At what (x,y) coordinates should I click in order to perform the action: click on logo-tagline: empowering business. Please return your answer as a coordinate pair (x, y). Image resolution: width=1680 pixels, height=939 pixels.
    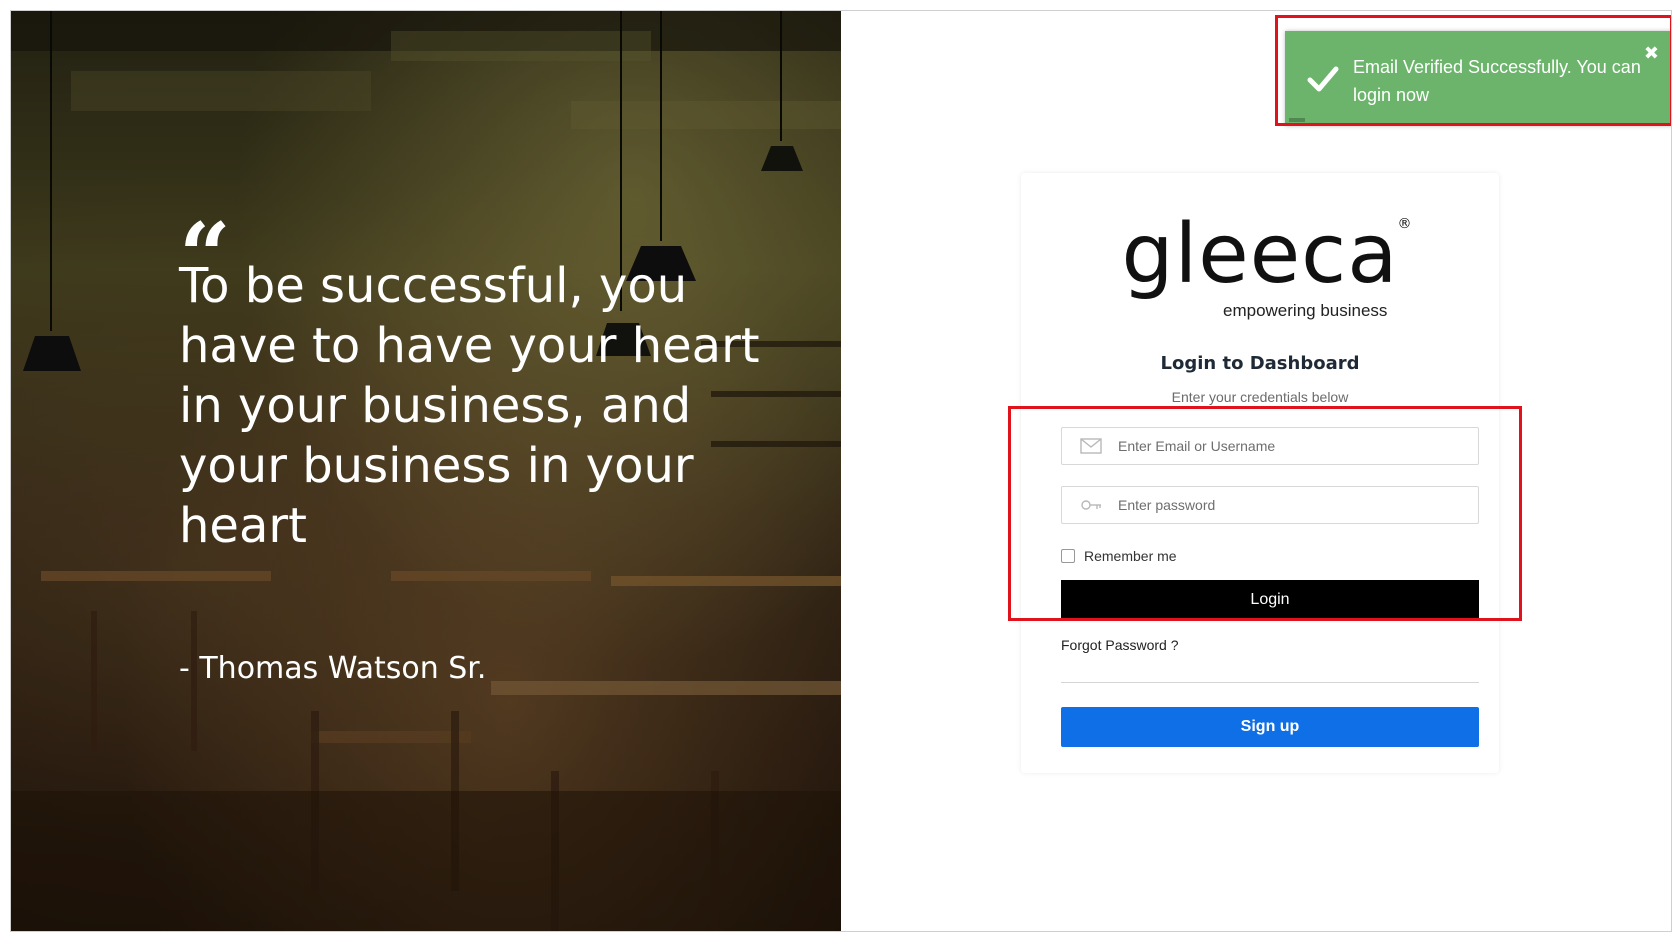
    Looking at the image, I should click on (1305, 310).